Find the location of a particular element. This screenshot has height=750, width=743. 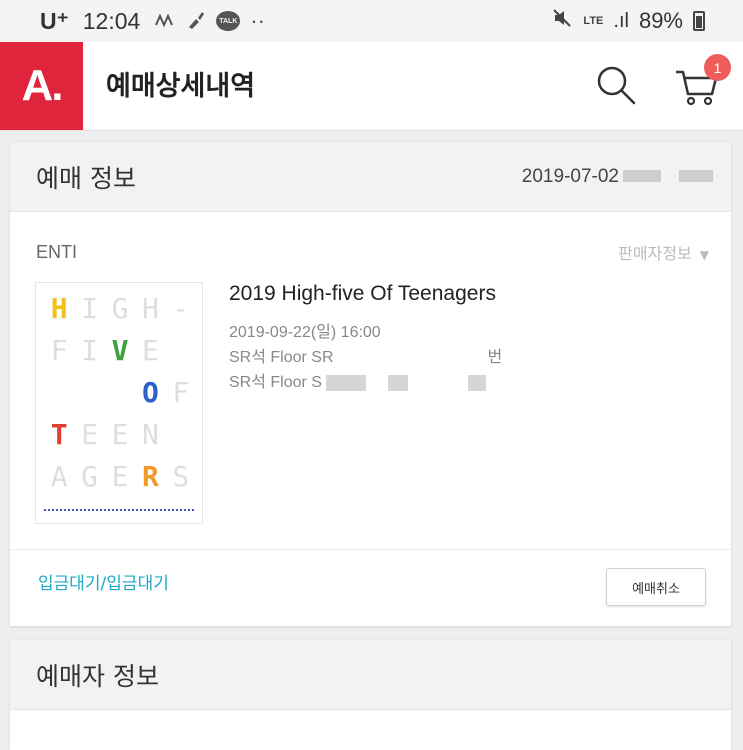

booker-info-header: 예매자 정보 is located at coordinates (370, 675).